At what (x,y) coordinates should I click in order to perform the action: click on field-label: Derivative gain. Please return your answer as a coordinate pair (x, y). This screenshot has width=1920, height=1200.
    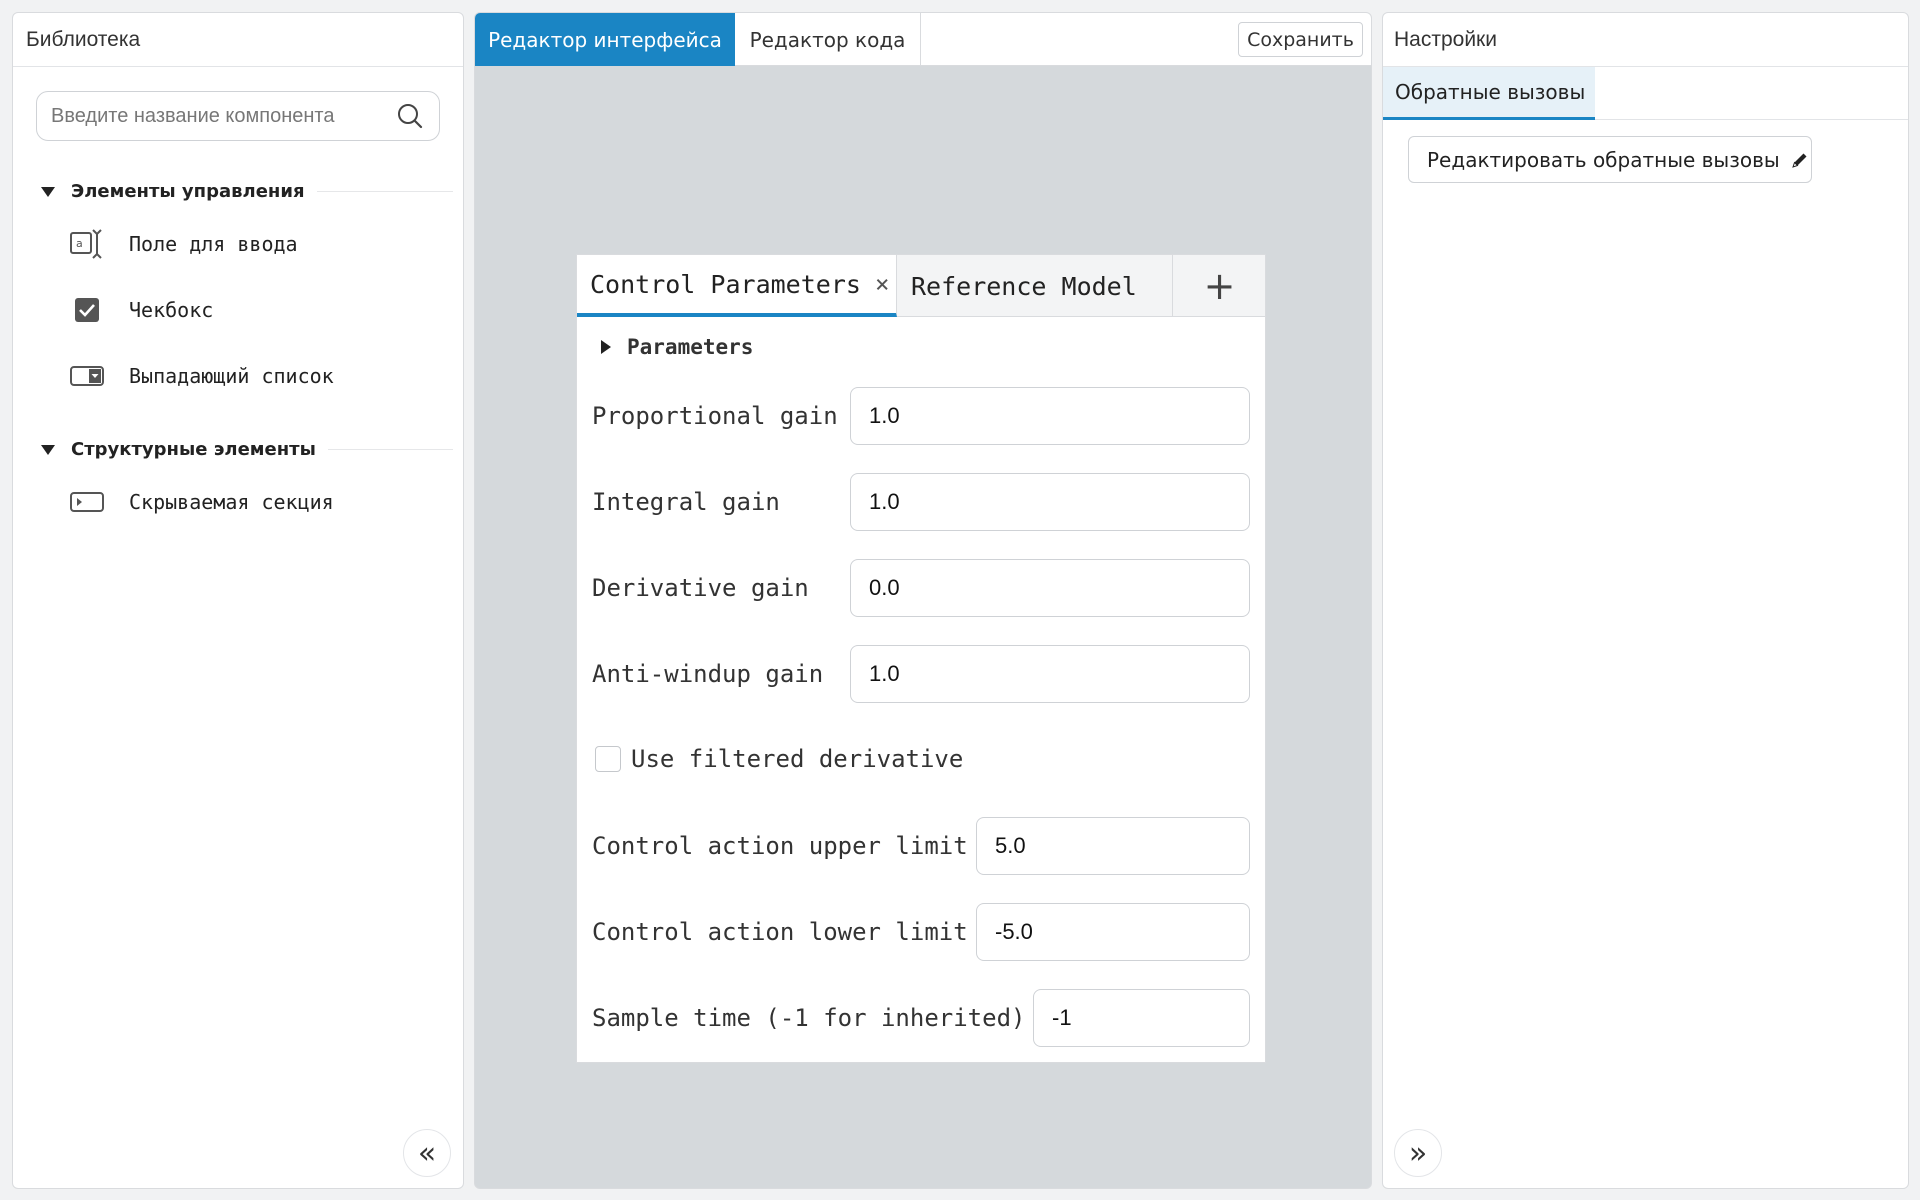
    Looking at the image, I should click on (700, 588).